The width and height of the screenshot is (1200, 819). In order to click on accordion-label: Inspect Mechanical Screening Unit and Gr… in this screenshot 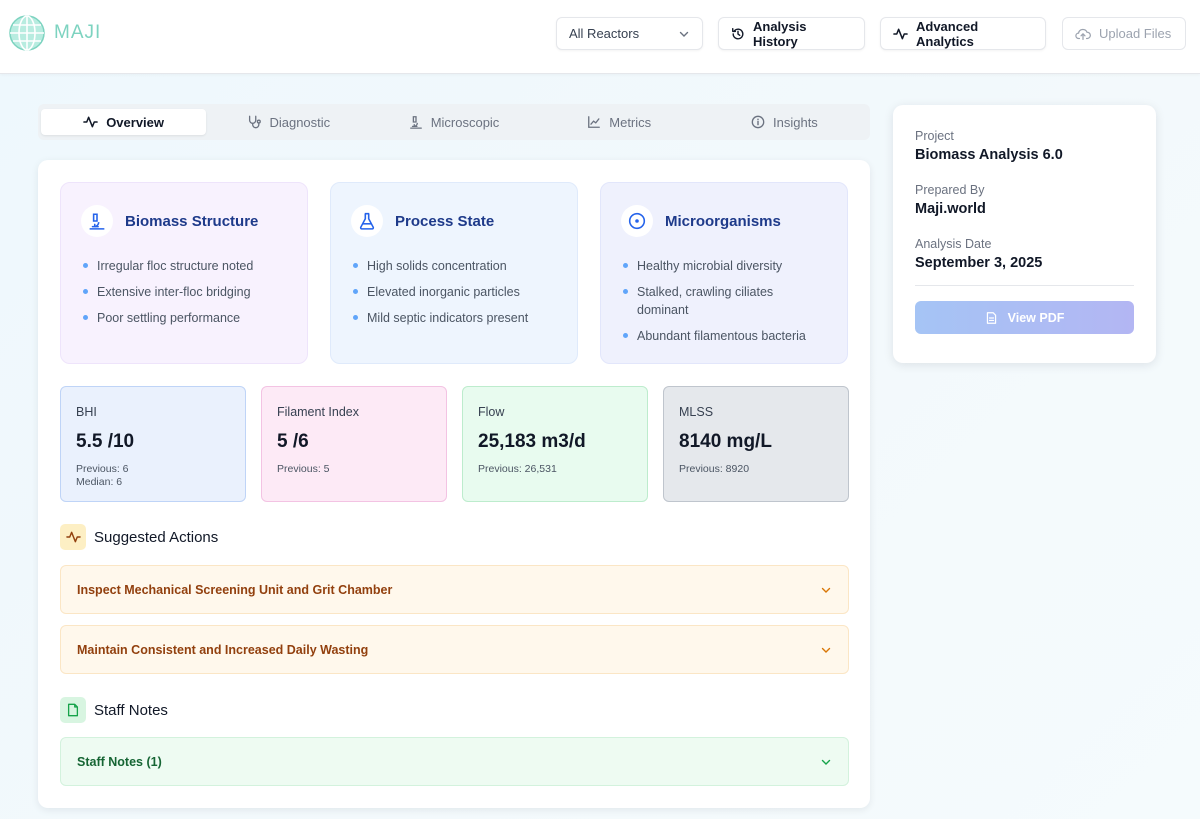, I will do `click(235, 589)`.